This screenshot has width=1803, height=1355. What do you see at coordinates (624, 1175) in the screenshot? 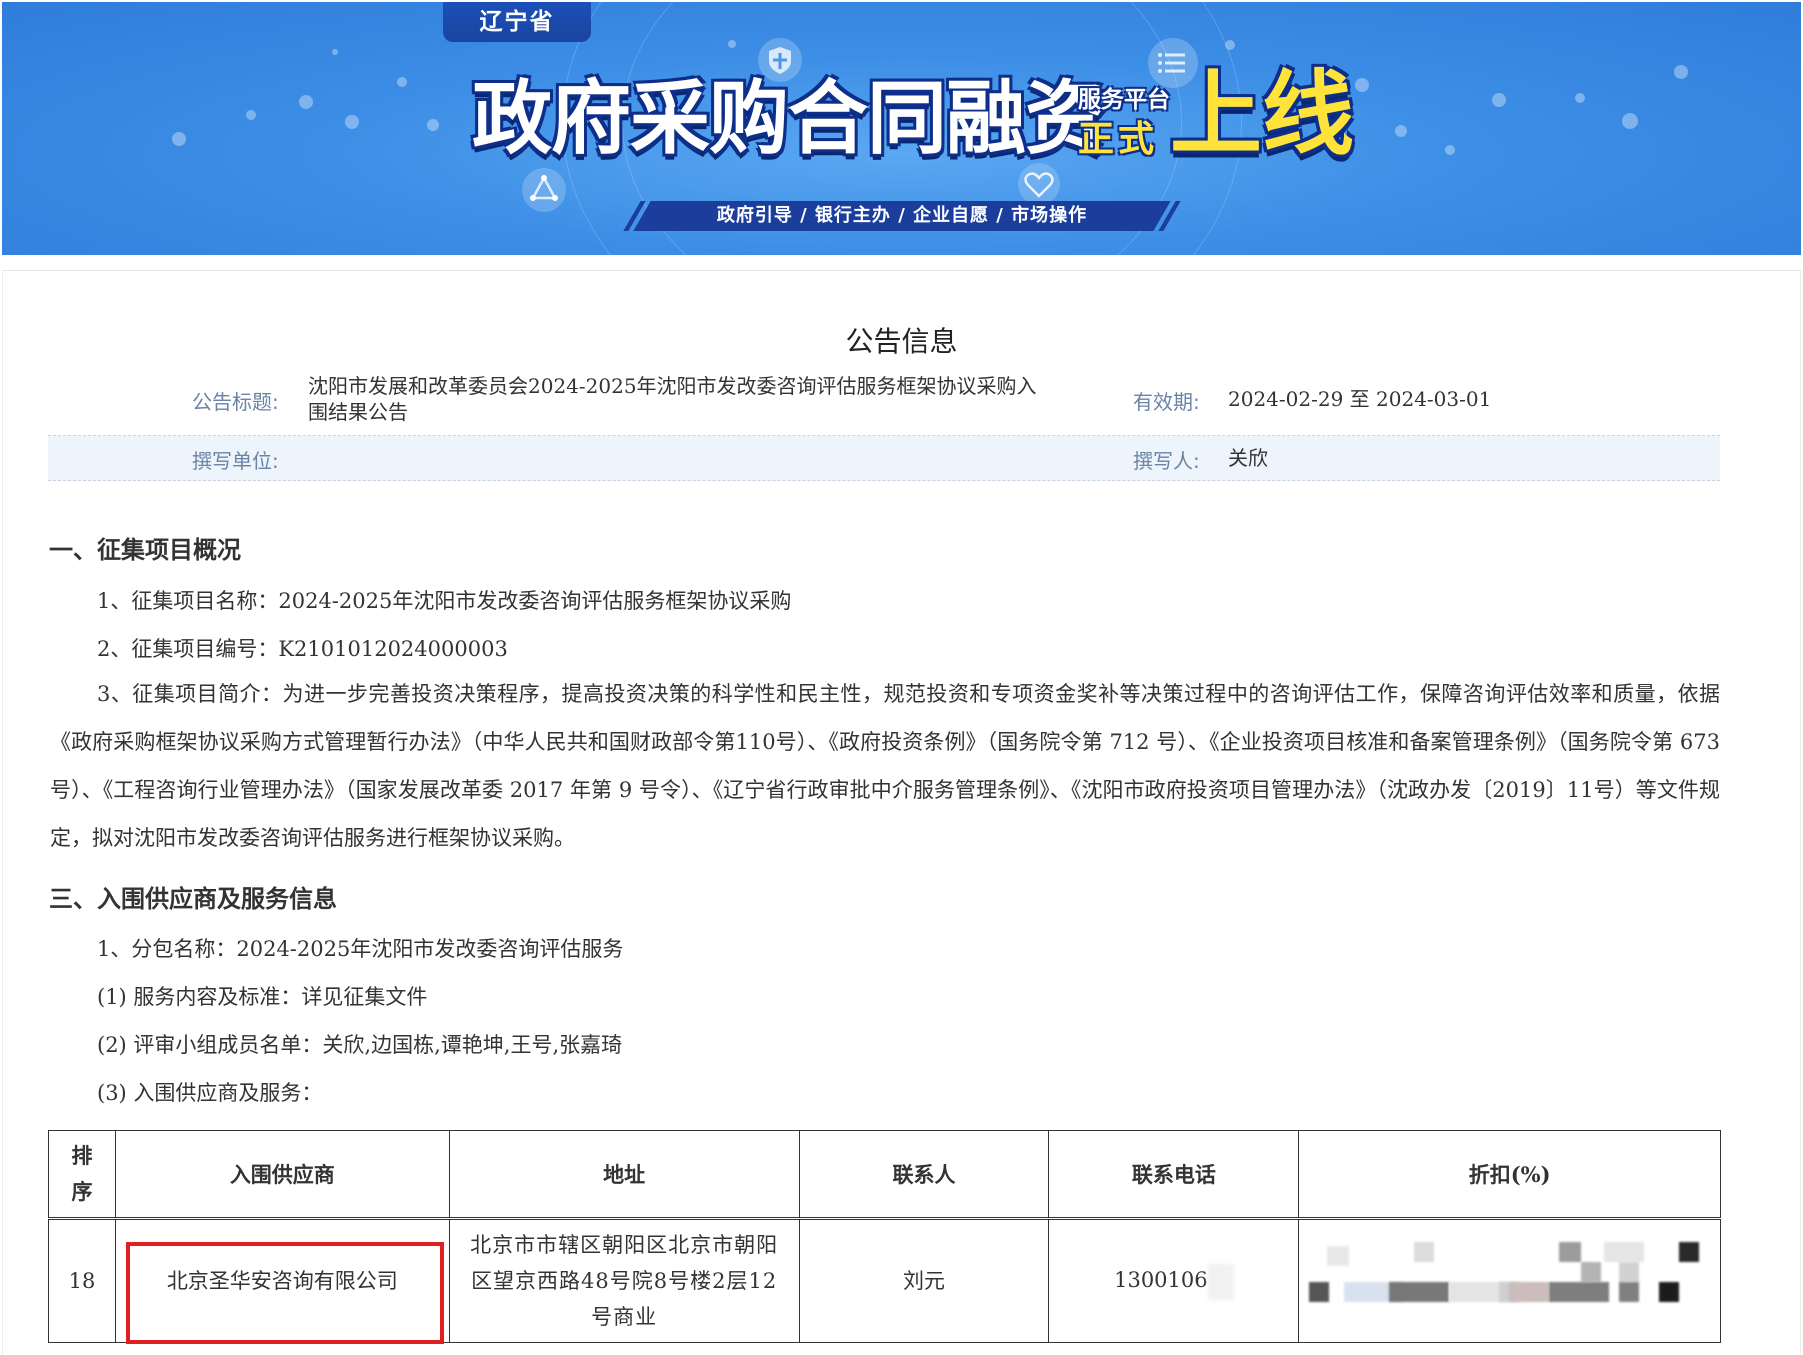
I see `col-address: 地址` at bounding box center [624, 1175].